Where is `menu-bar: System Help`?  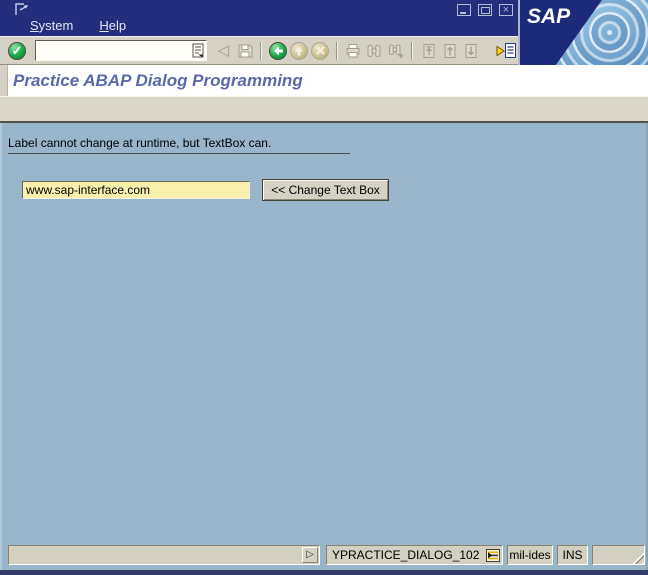 menu-bar: System Help is located at coordinates (78, 25).